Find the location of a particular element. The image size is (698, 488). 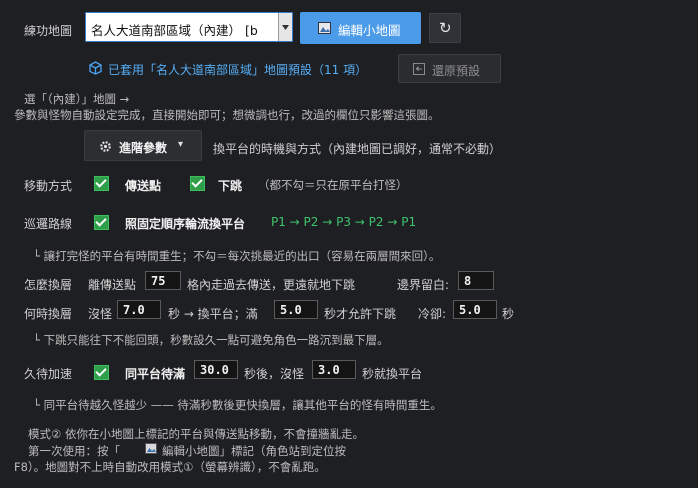

edge-margin-input: 8 is located at coordinates (476, 280).